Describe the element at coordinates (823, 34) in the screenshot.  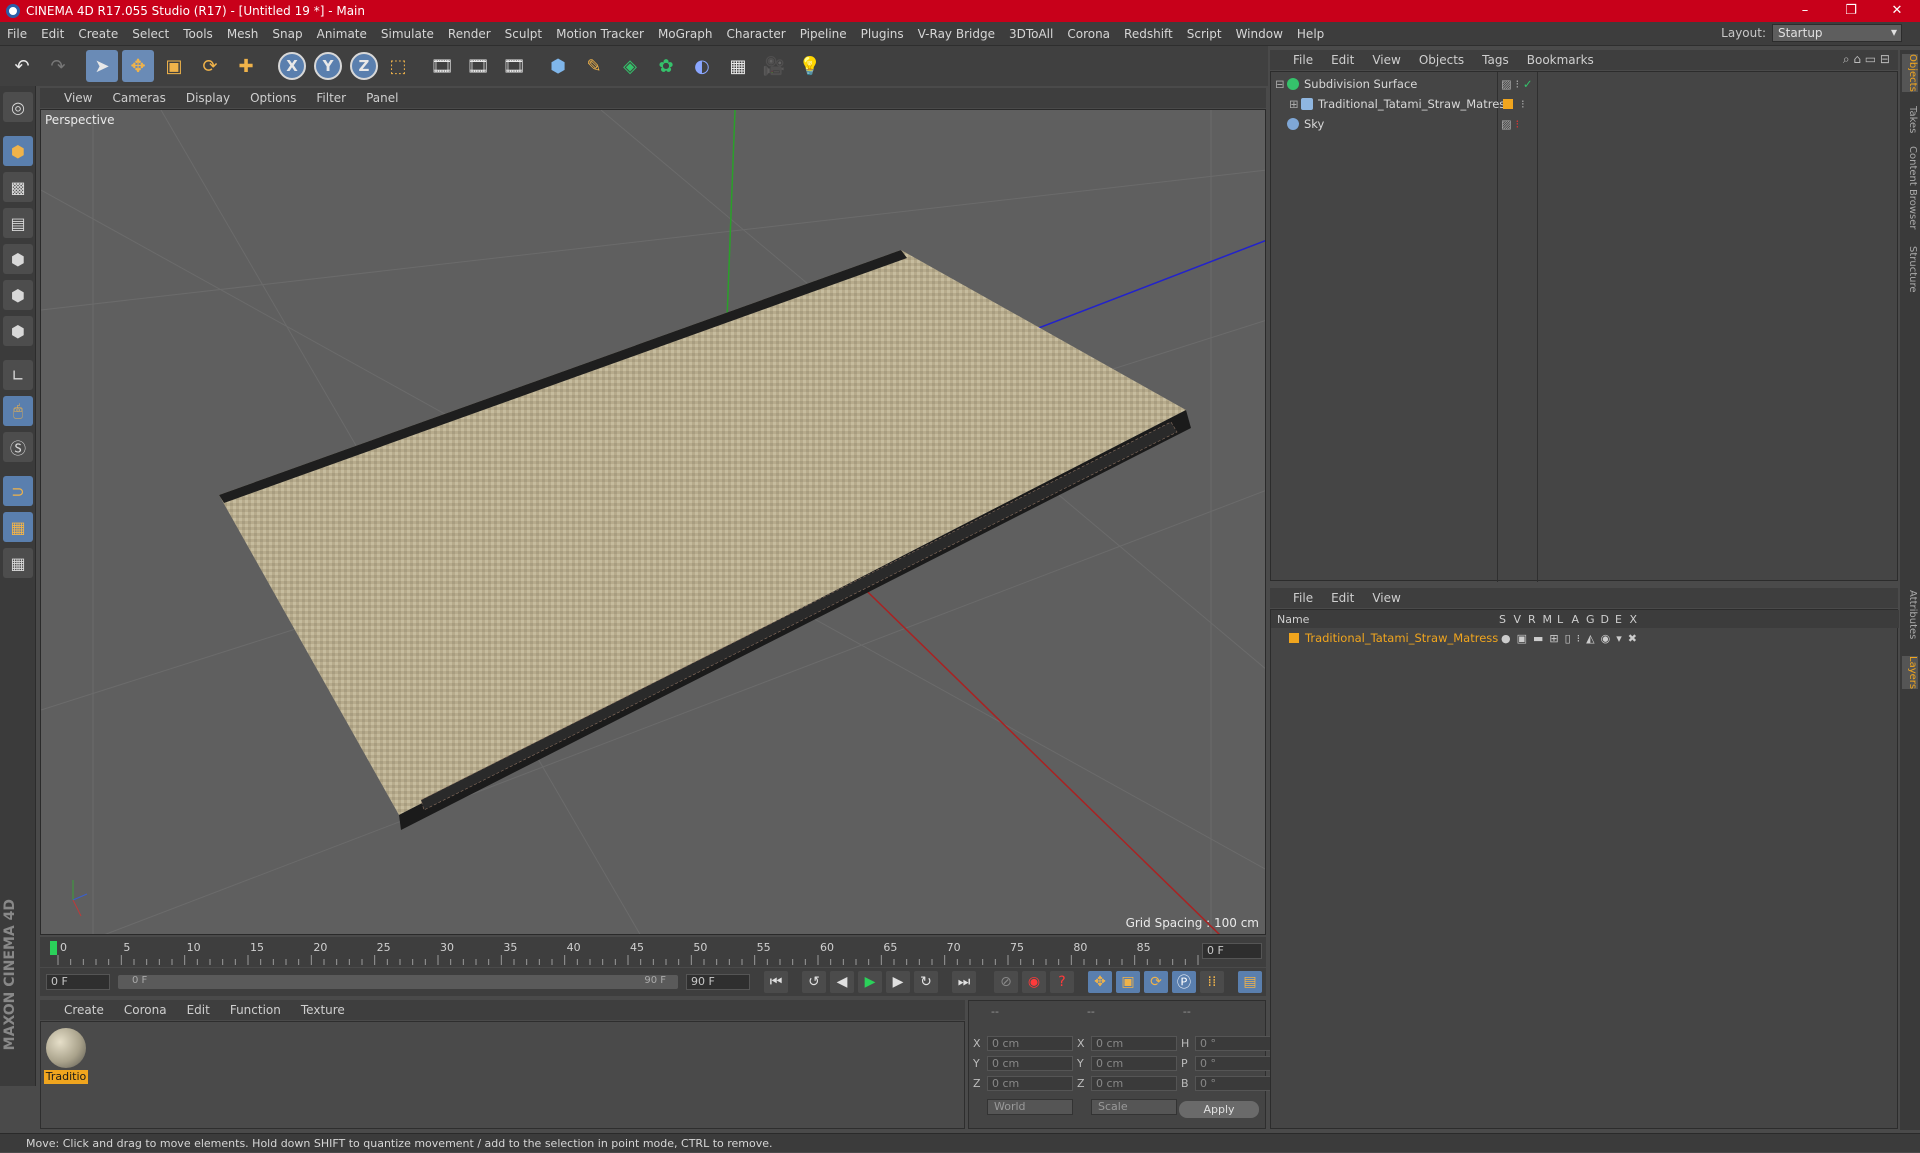
I see `menu-pipeline: Pipeline` at that location.